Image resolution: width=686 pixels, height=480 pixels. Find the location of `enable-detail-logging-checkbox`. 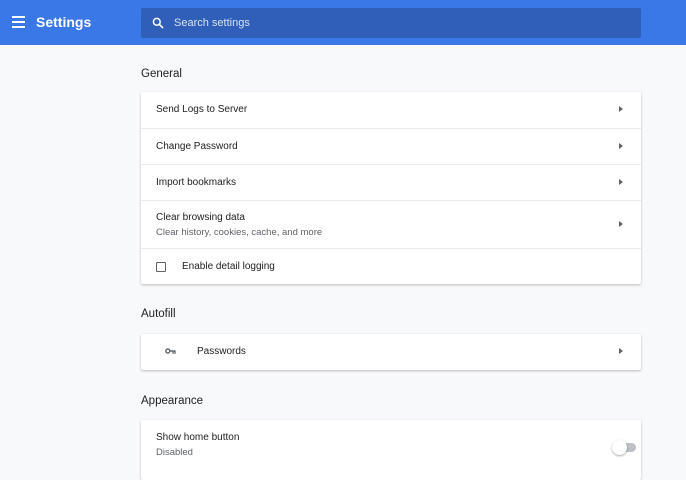

enable-detail-logging-checkbox is located at coordinates (161, 267).